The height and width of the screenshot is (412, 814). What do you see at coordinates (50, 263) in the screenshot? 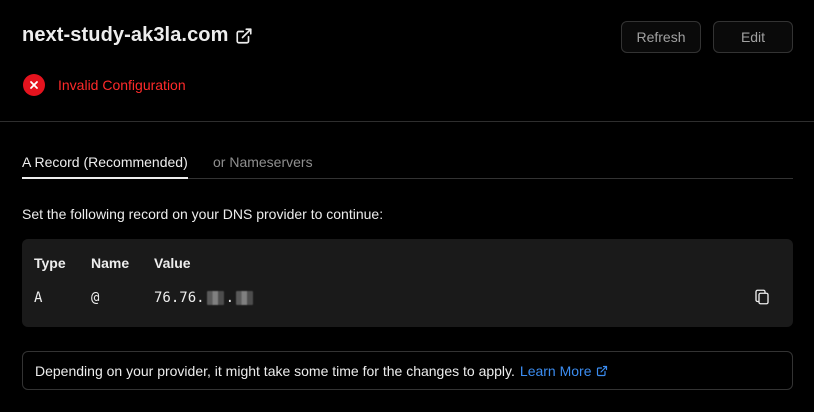
I see `column-header-type: Type` at bounding box center [50, 263].